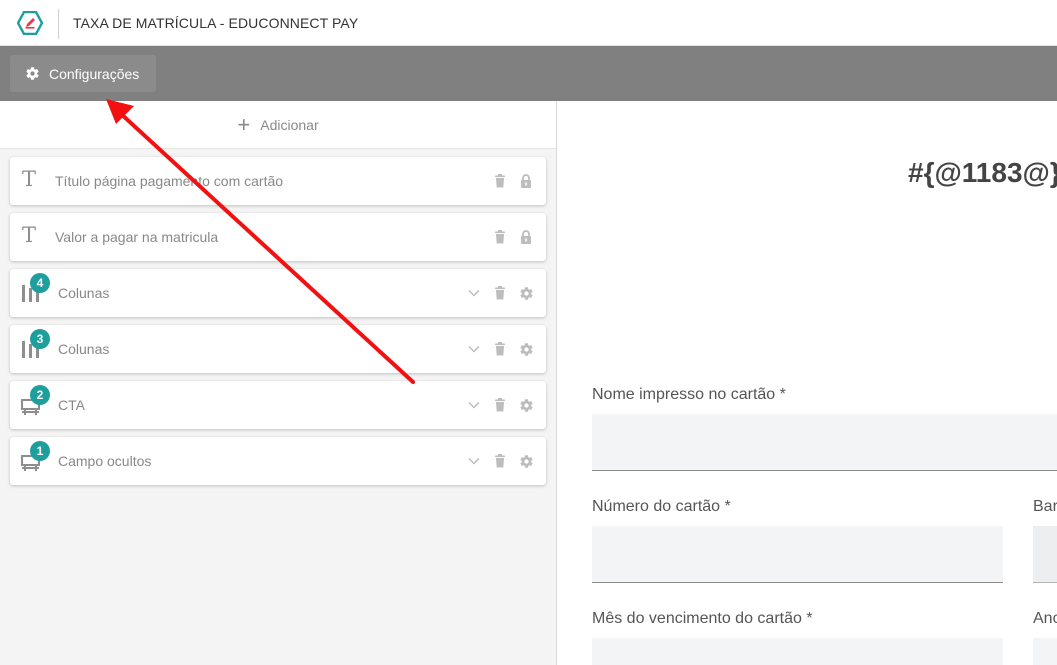  I want to click on add-block-button: + Adicionar, so click(278, 125).